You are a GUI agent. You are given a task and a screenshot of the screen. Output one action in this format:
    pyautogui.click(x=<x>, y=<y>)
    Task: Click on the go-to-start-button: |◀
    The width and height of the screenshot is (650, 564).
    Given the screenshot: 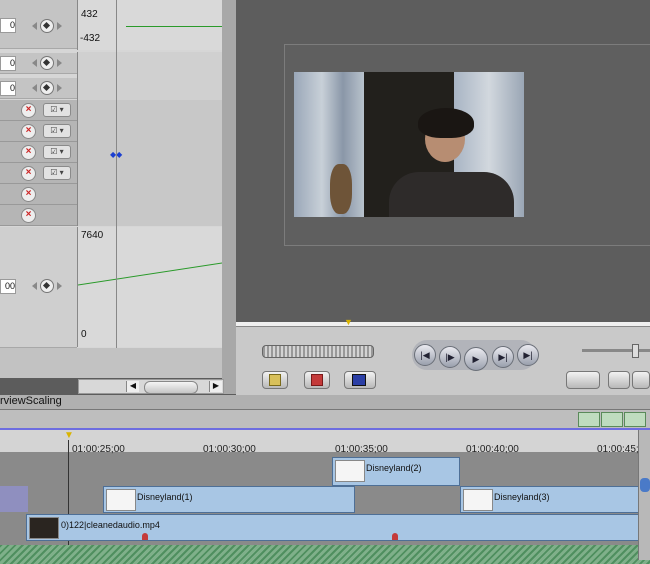 What is the action you would take?
    pyautogui.click(x=425, y=355)
    